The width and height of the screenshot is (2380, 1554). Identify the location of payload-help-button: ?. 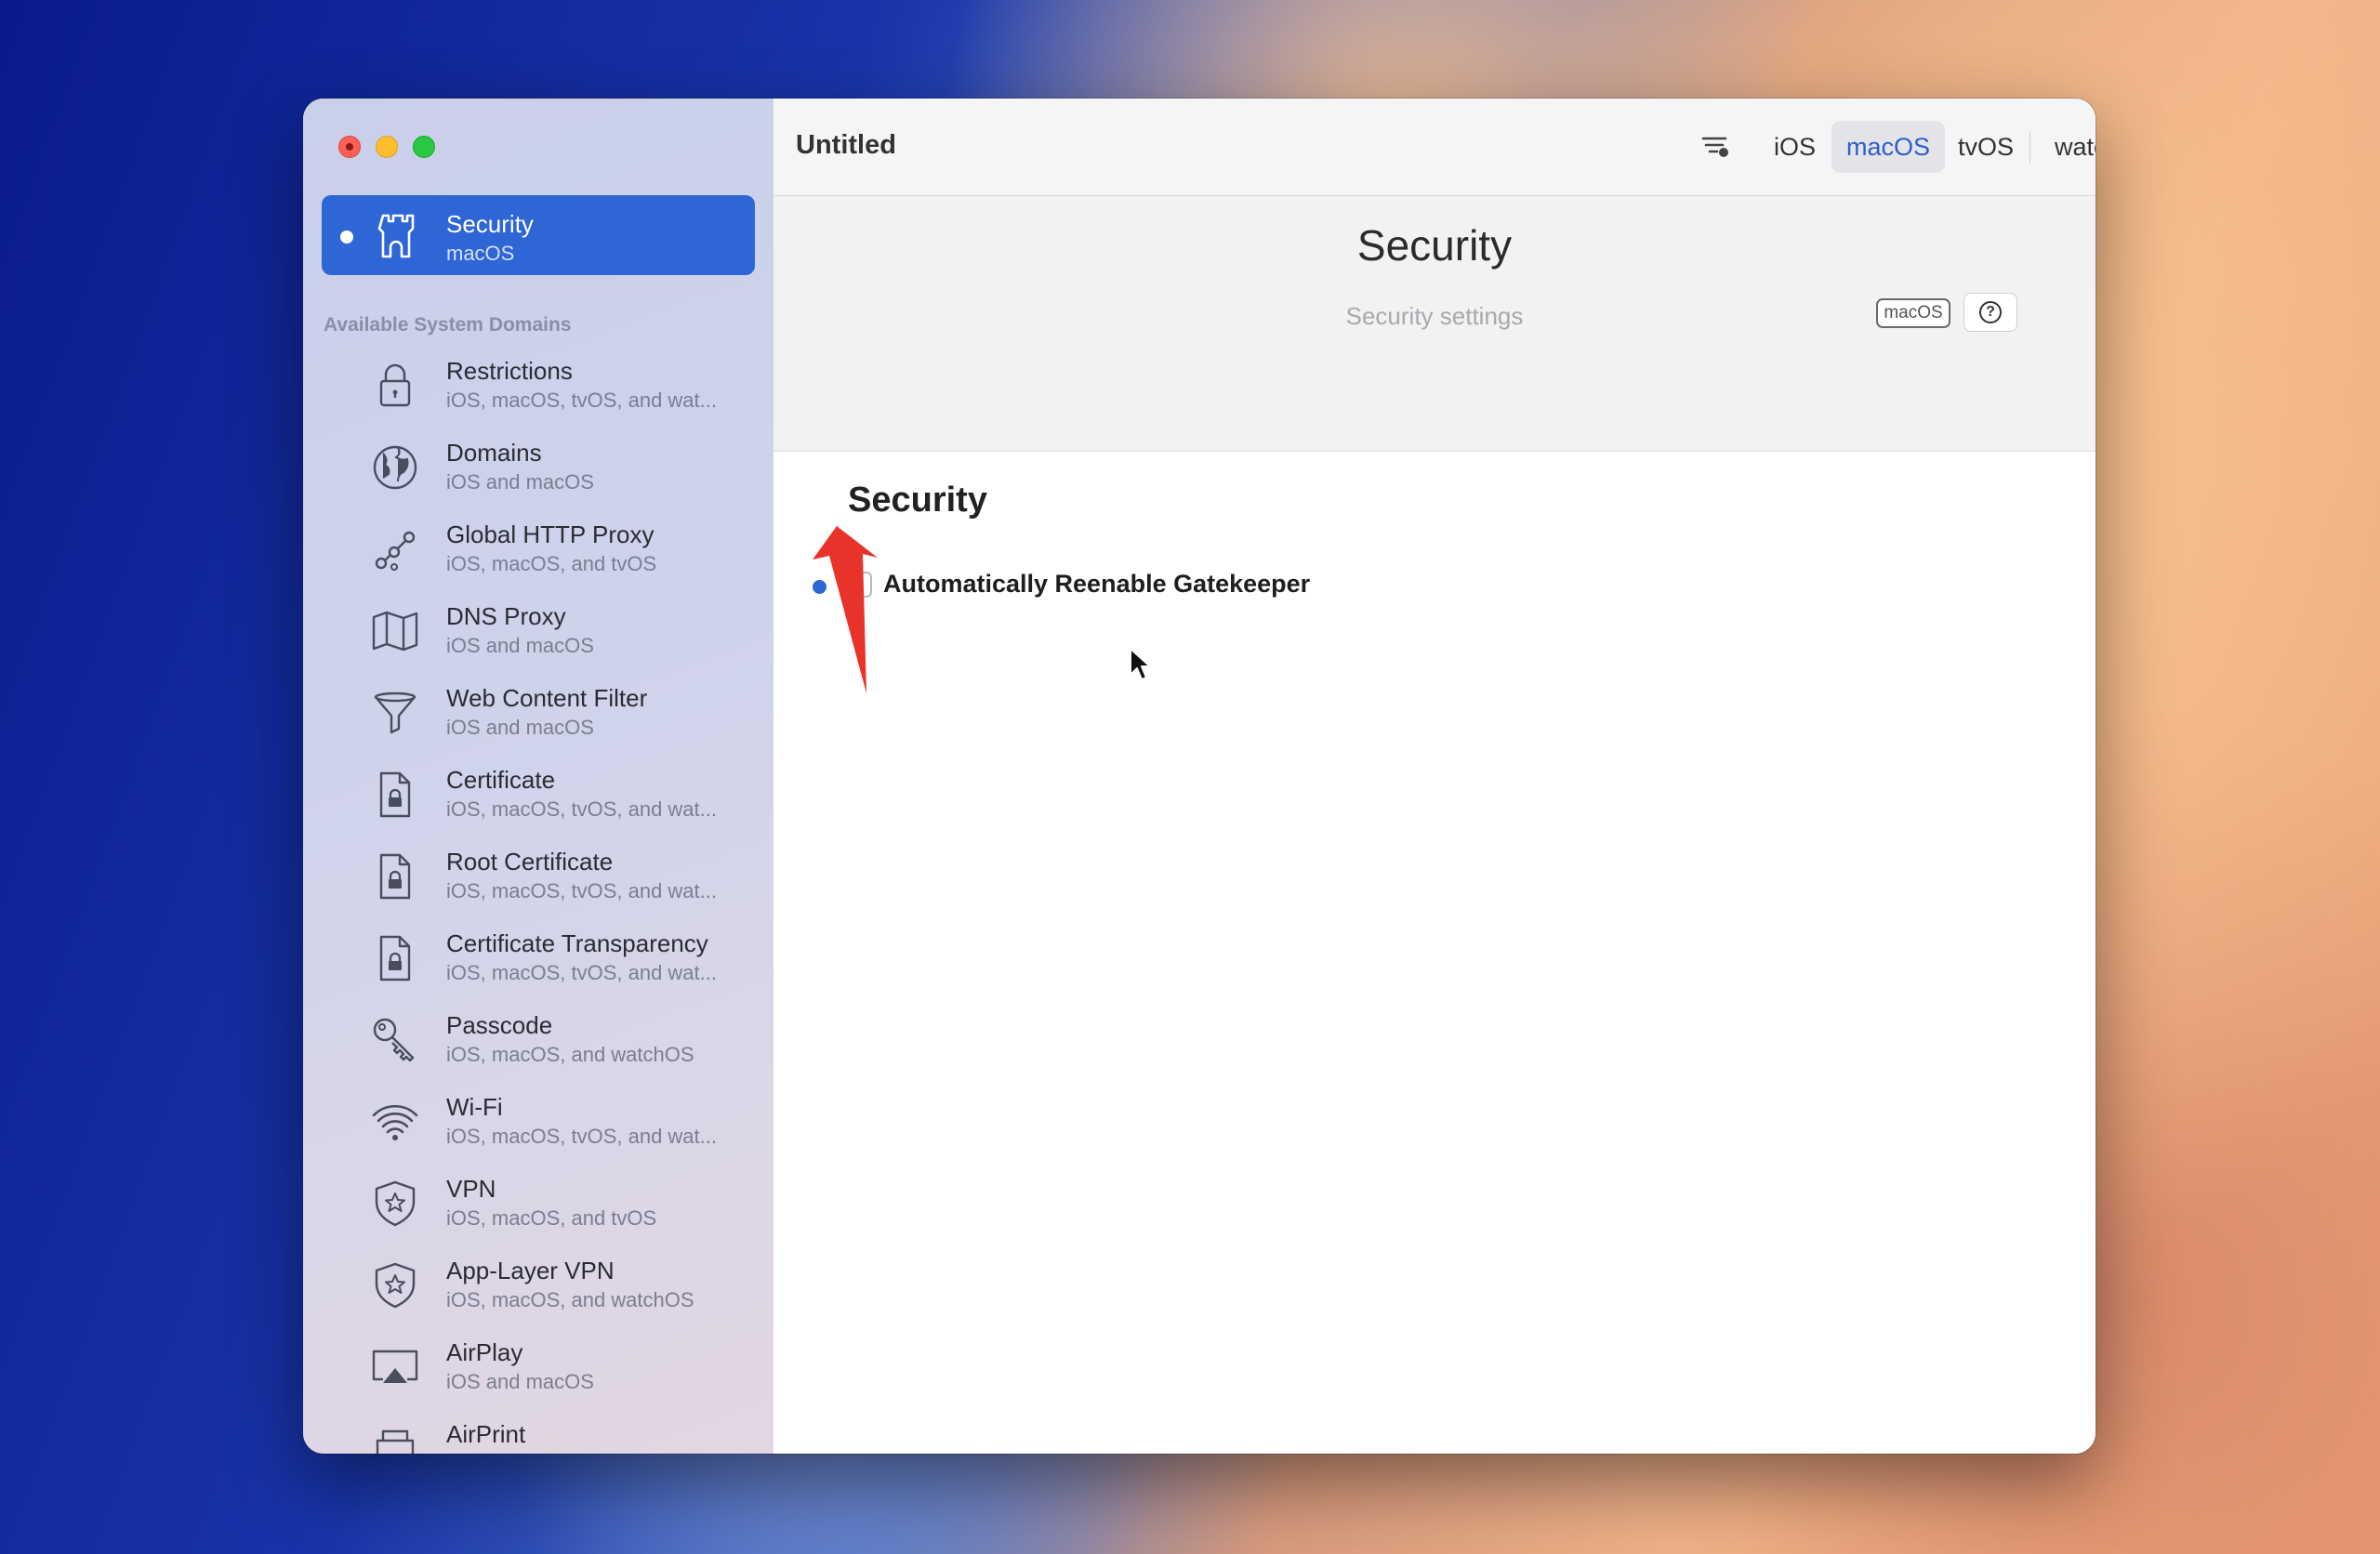
(1990, 312).